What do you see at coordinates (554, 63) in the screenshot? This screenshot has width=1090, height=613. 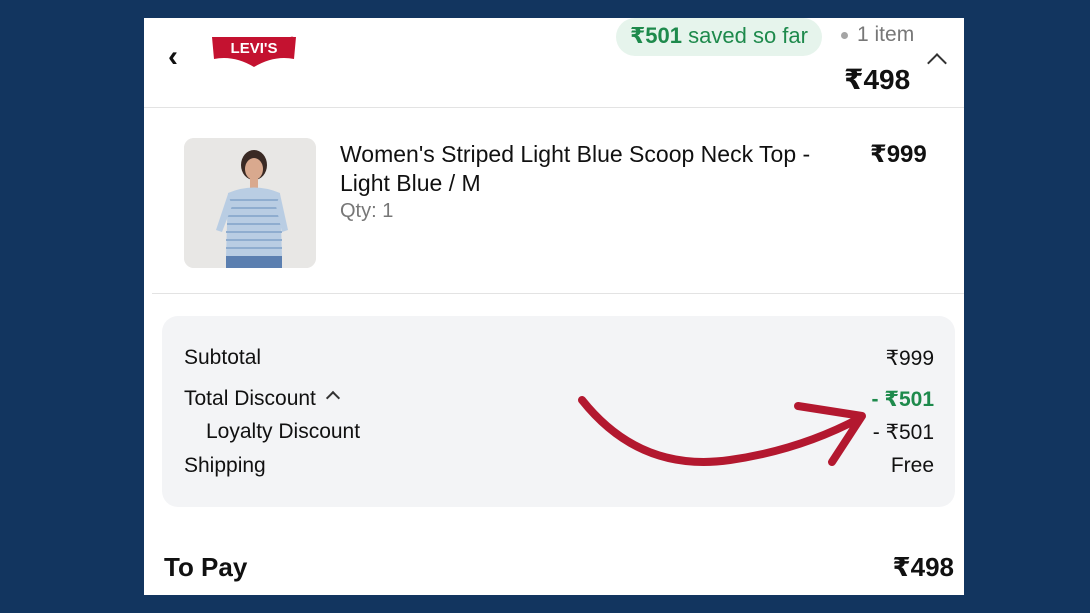 I see `checkout-header: ‹ LEVI'S ₹501 saved so far 1 item ₹498` at bounding box center [554, 63].